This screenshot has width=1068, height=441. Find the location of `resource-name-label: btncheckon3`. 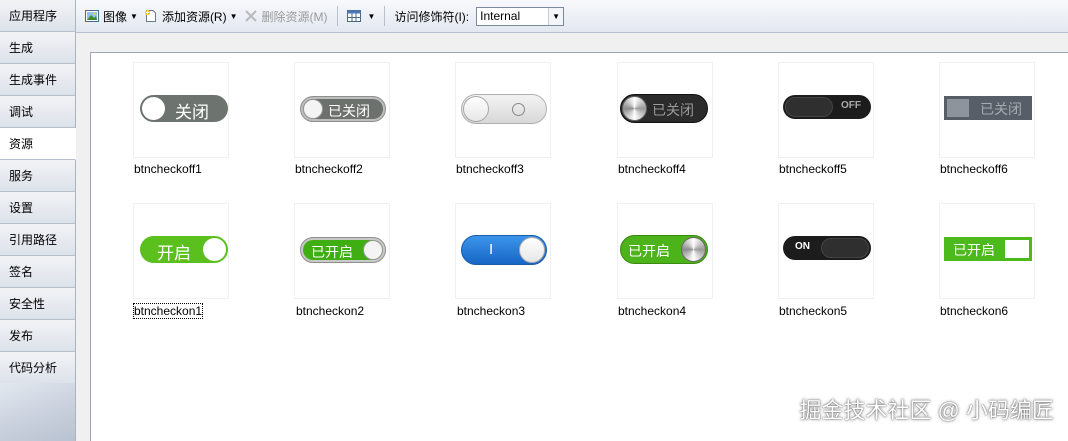

resource-name-label: btncheckon3 is located at coordinates (491, 311).